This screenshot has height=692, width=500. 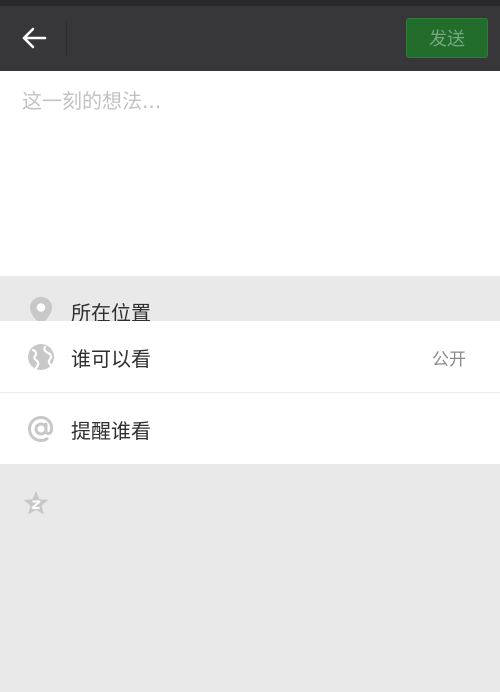 What do you see at coordinates (449, 359) in the screenshot?
I see `visibility-value: 公开` at bounding box center [449, 359].